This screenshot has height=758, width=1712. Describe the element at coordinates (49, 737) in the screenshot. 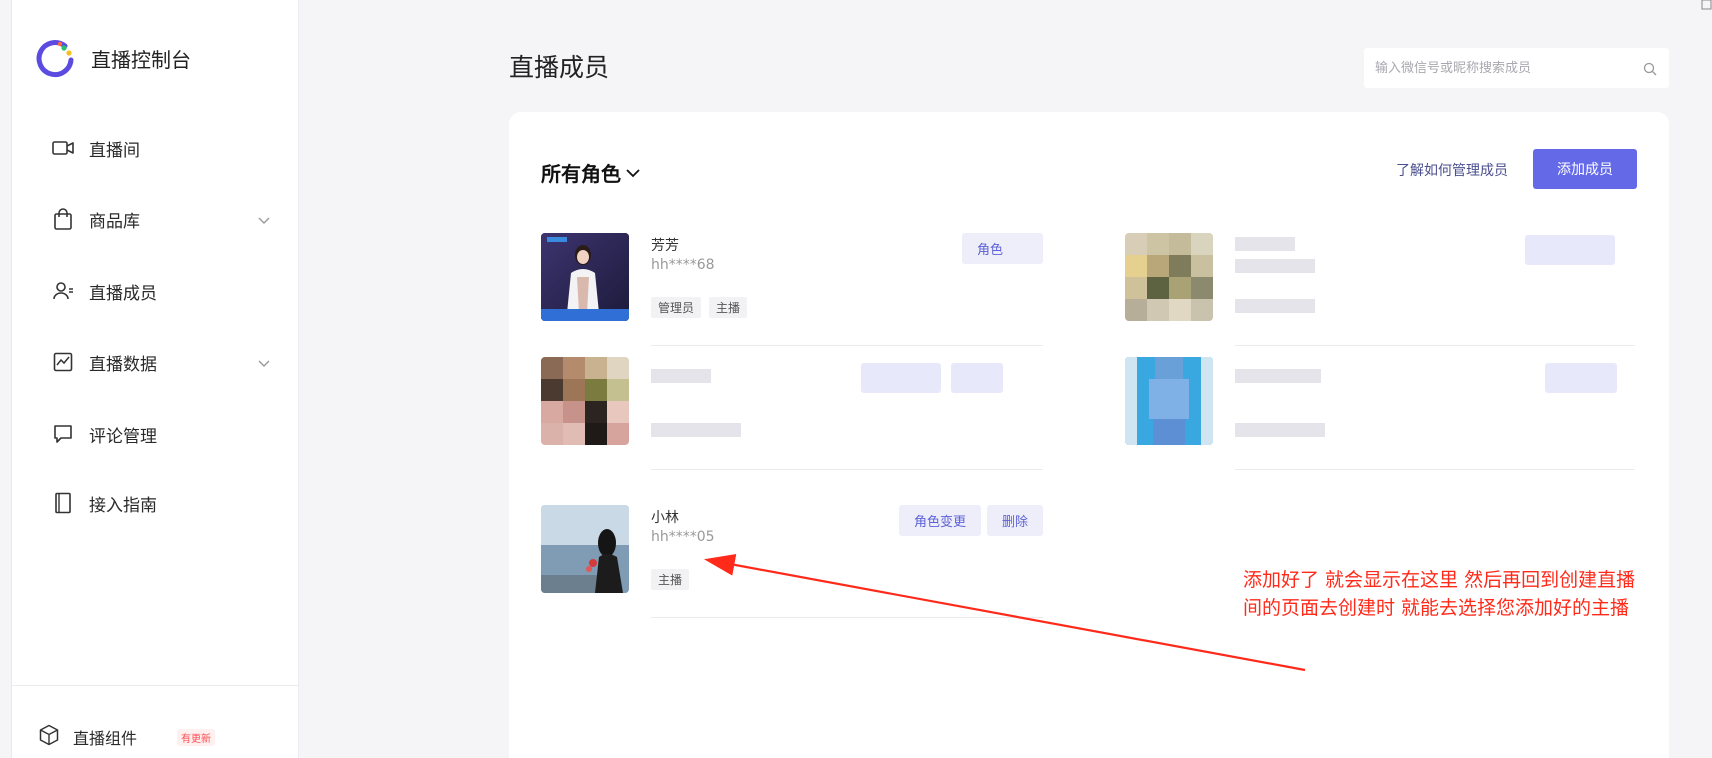

I see `cube-icon` at that location.